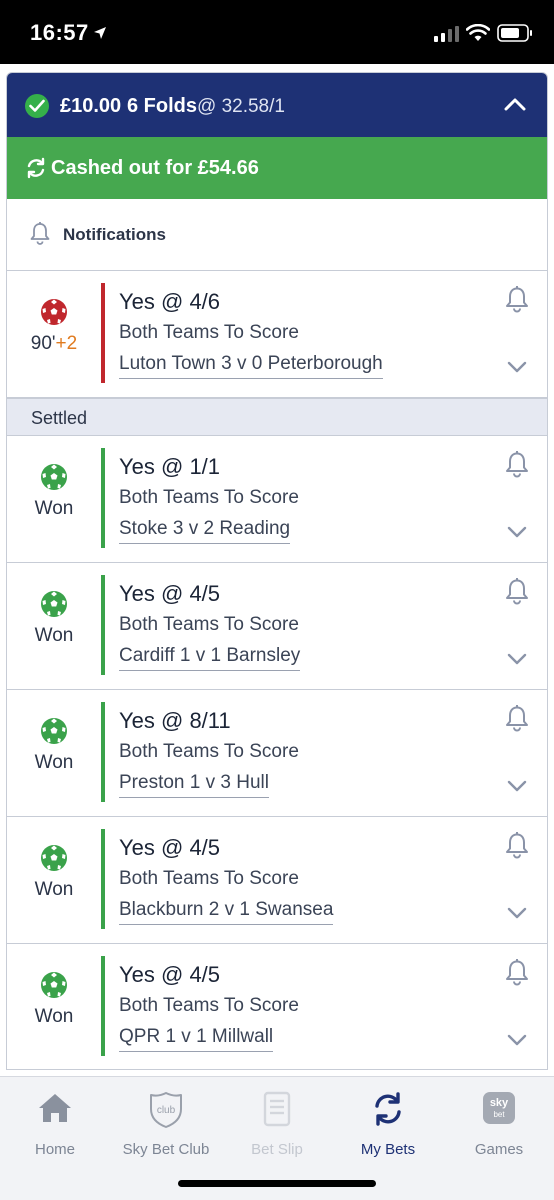 The height and width of the screenshot is (1200, 554). I want to click on games-icon-text-bottom: bet, so click(499, 1114).